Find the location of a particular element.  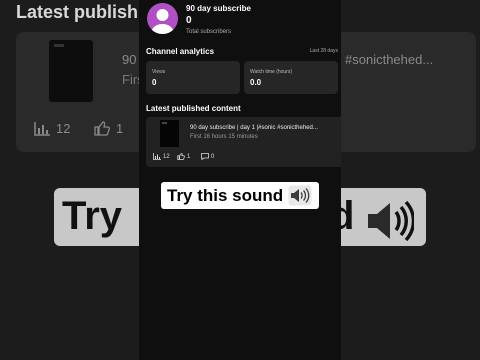

speaker-icon is located at coordinates (300, 195).